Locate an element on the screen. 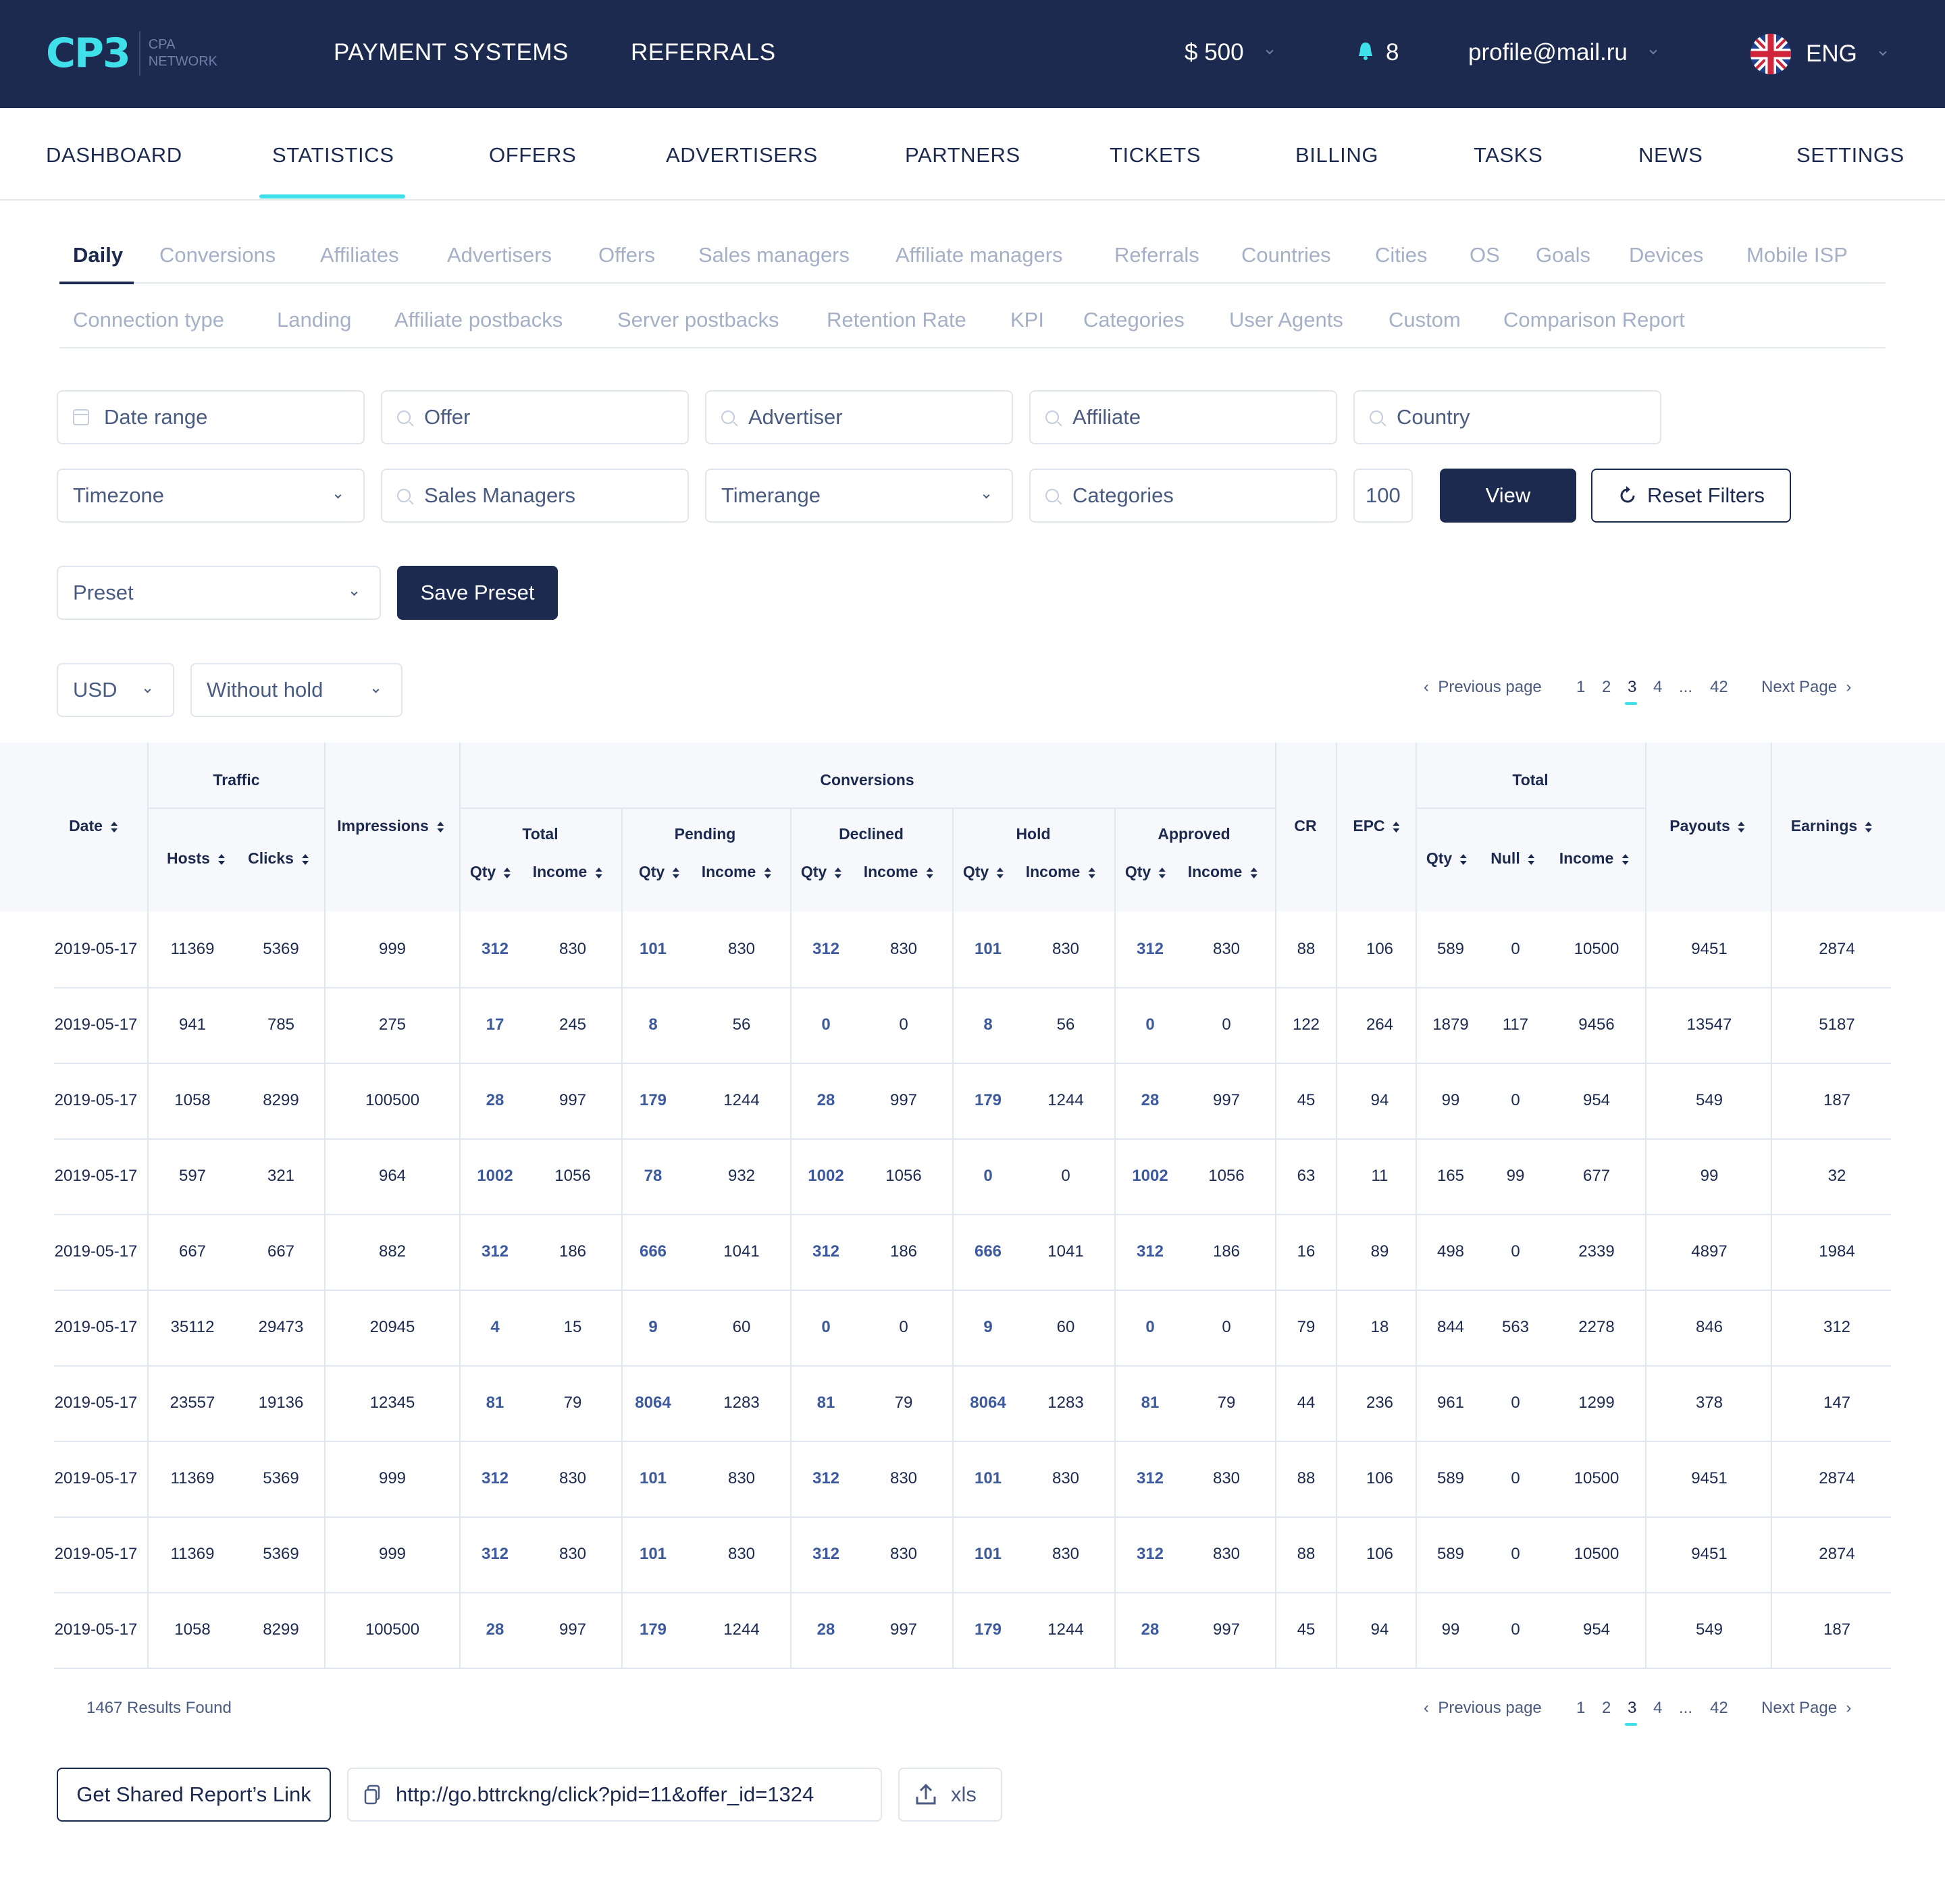 Image resolution: width=1945 pixels, height=1904 pixels. header-declined-qty: Qty is located at coordinates (821, 872).